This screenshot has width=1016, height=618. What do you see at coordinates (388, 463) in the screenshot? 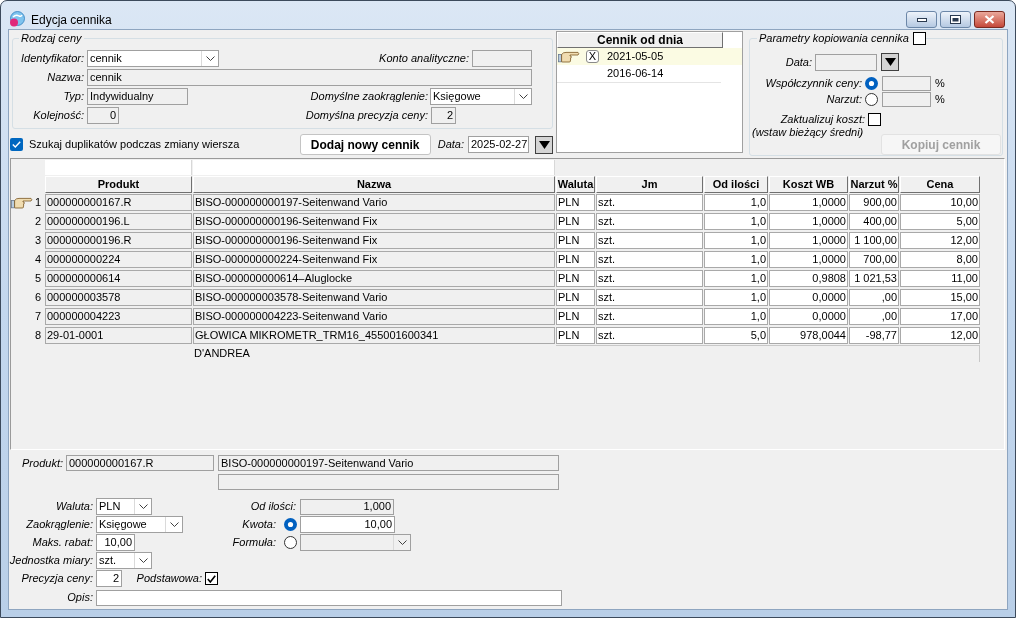
I see `product-name-field: BISO-000000000197-Seitenwand Vario` at bounding box center [388, 463].